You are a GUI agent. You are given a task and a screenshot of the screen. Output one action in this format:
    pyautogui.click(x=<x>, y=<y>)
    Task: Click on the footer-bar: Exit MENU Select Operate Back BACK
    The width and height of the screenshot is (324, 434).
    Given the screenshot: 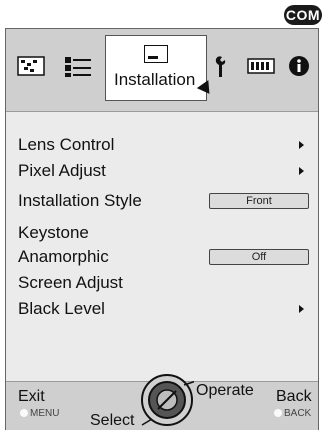 What is the action you would take?
    pyautogui.click(x=162, y=402)
    